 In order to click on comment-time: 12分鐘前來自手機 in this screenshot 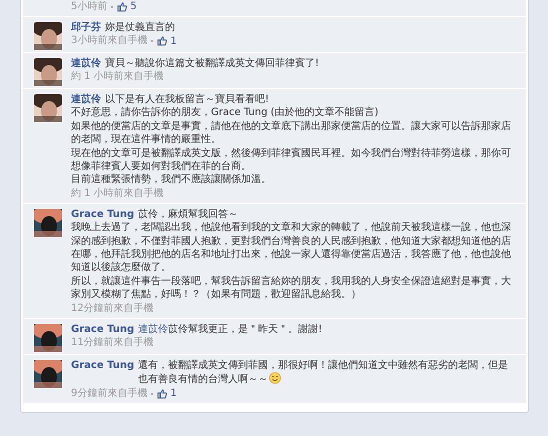, I will do `click(112, 309)`.